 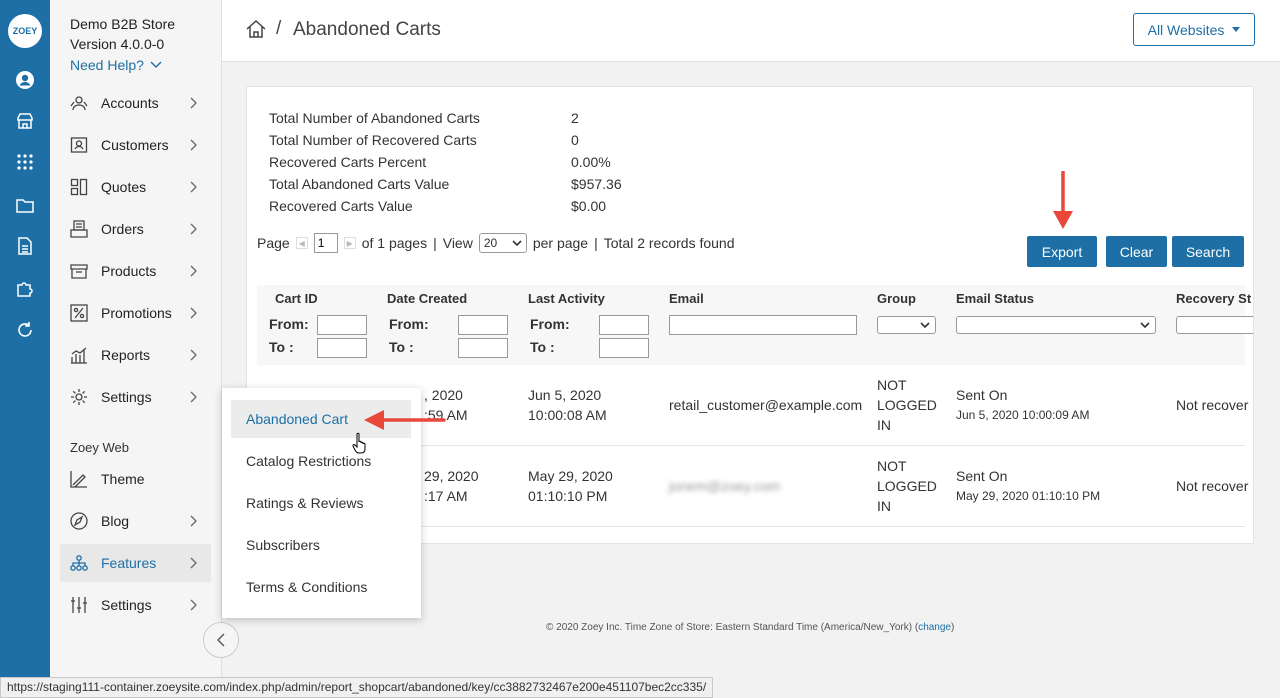 I want to click on nav-item-theme: Theme, so click(x=135, y=479).